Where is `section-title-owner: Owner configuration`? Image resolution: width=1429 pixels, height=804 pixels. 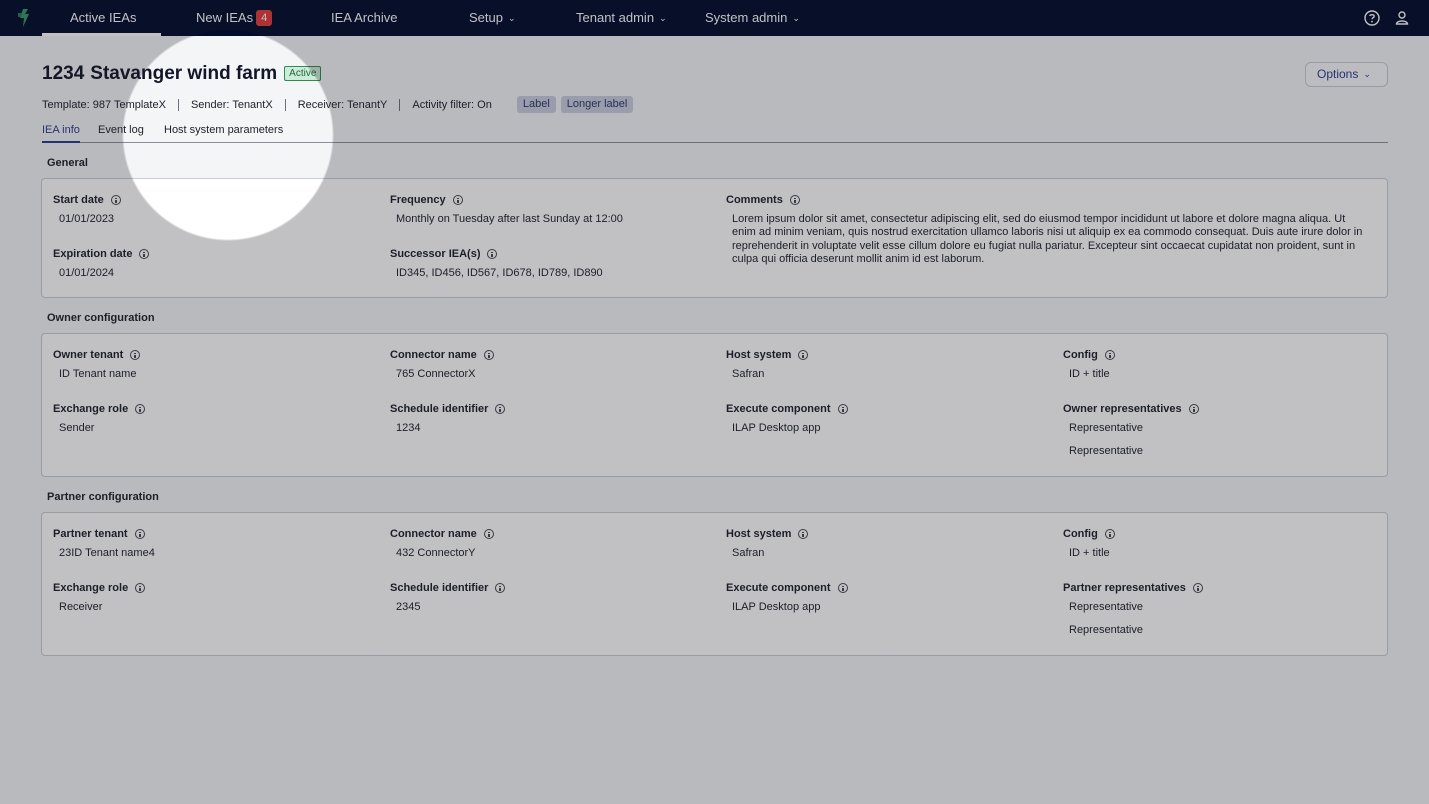 section-title-owner: Owner configuration is located at coordinates (101, 318).